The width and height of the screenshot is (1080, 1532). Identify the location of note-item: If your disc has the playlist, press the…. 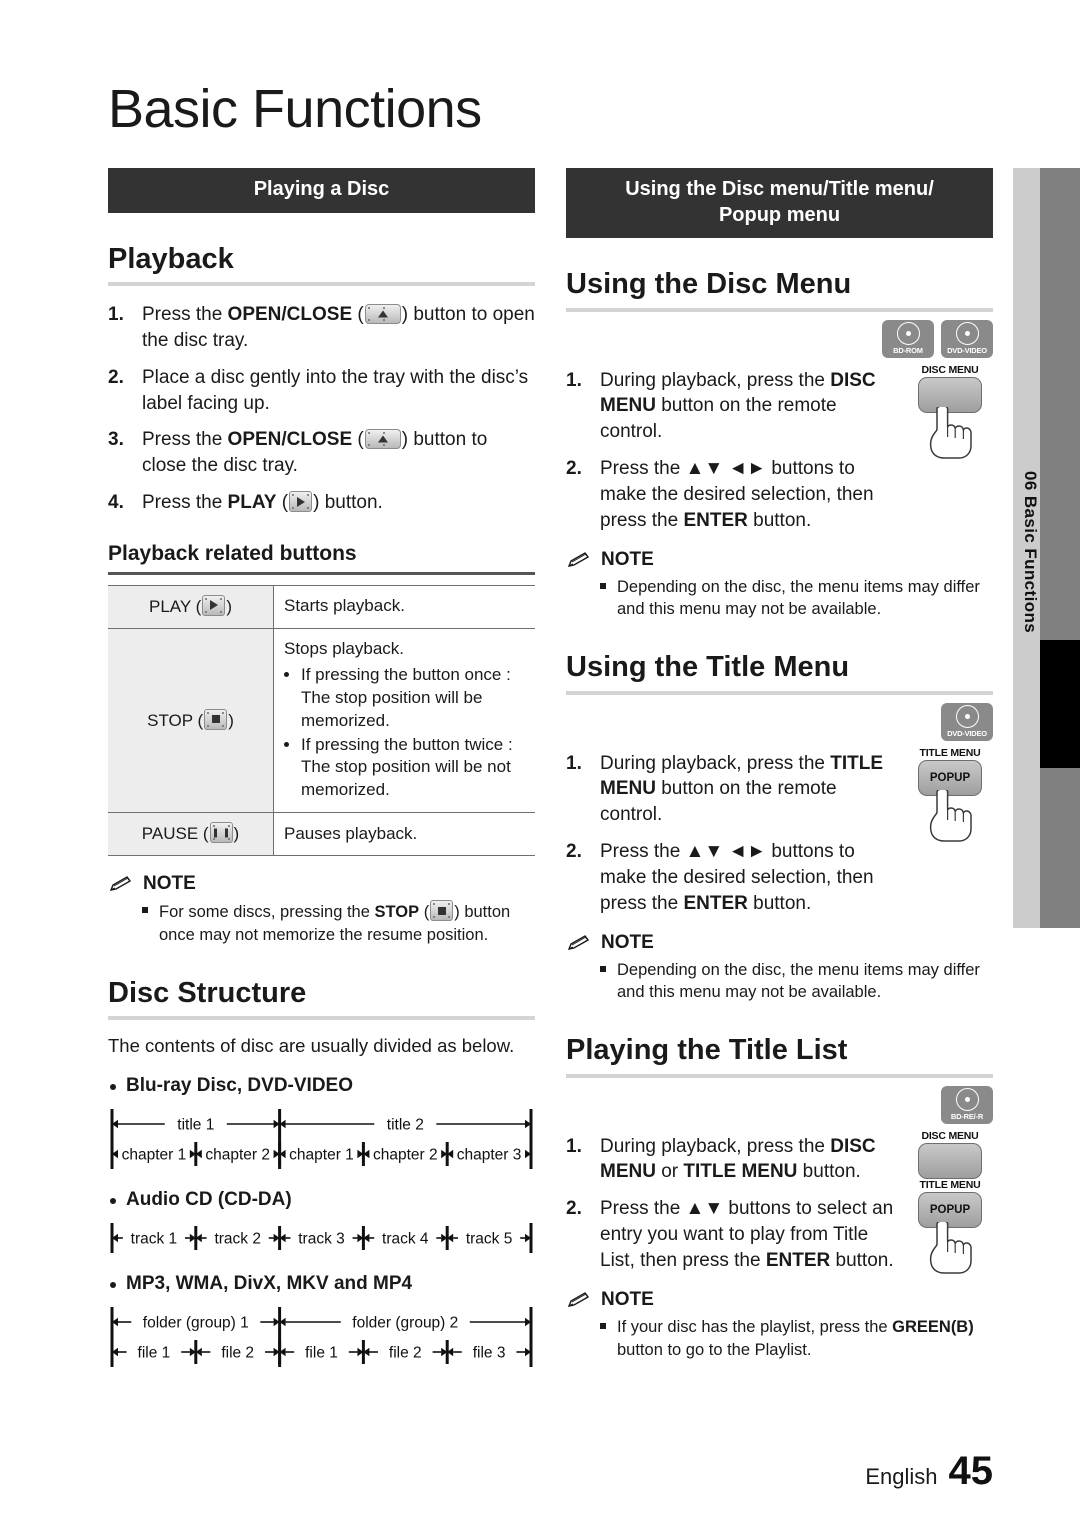
(796, 1339).